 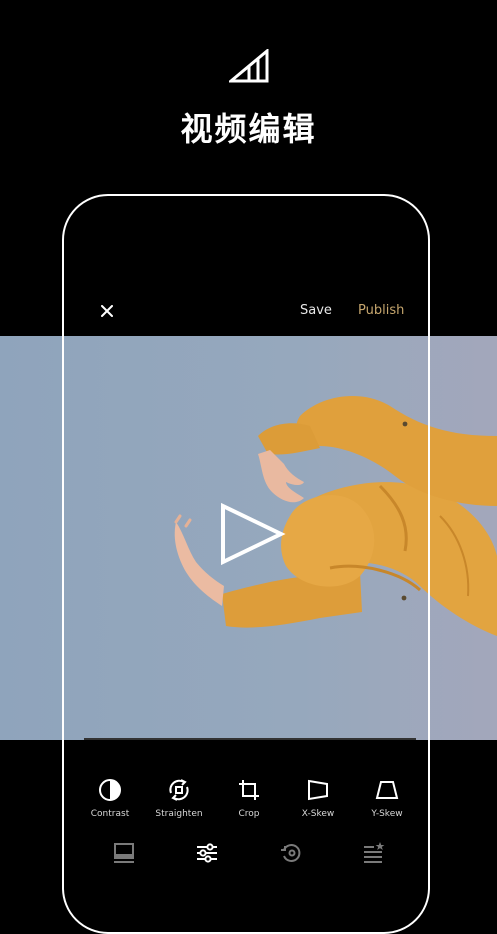 I want to click on close-icon, so click(x=107, y=311).